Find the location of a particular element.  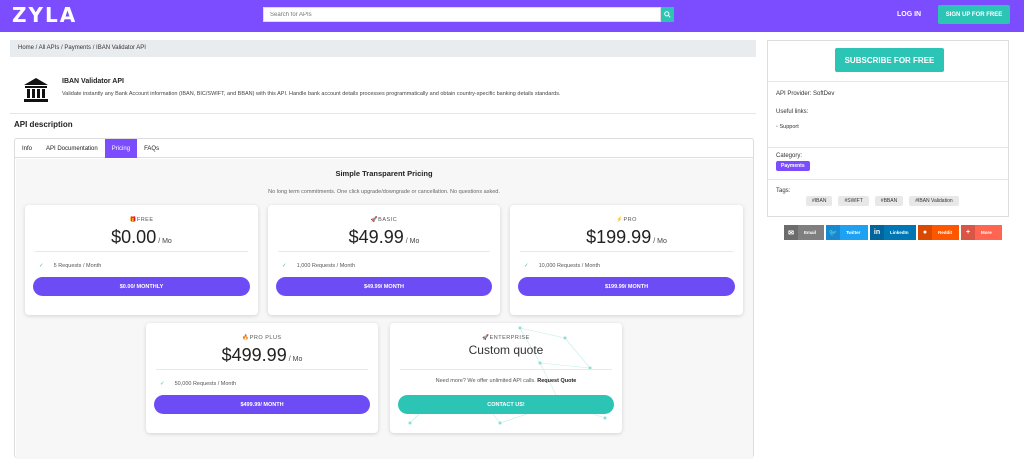

signup-button: SIGN UP FOR FREE is located at coordinates (974, 14).